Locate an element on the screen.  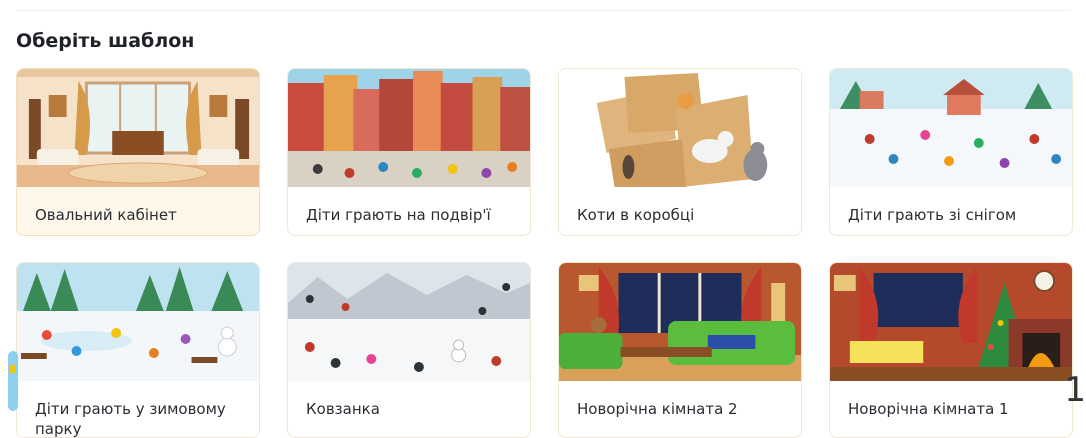
section-title: Оберіть шаблон is located at coordinates (105, 41).